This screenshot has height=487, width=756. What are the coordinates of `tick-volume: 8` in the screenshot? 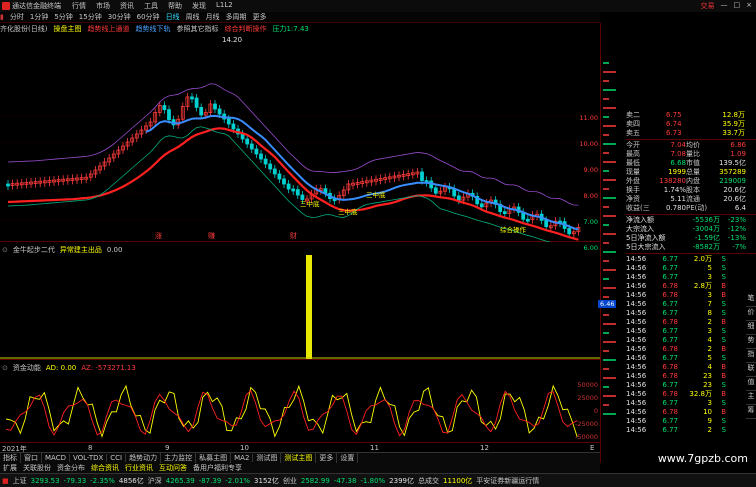 It's located at (709, 313).